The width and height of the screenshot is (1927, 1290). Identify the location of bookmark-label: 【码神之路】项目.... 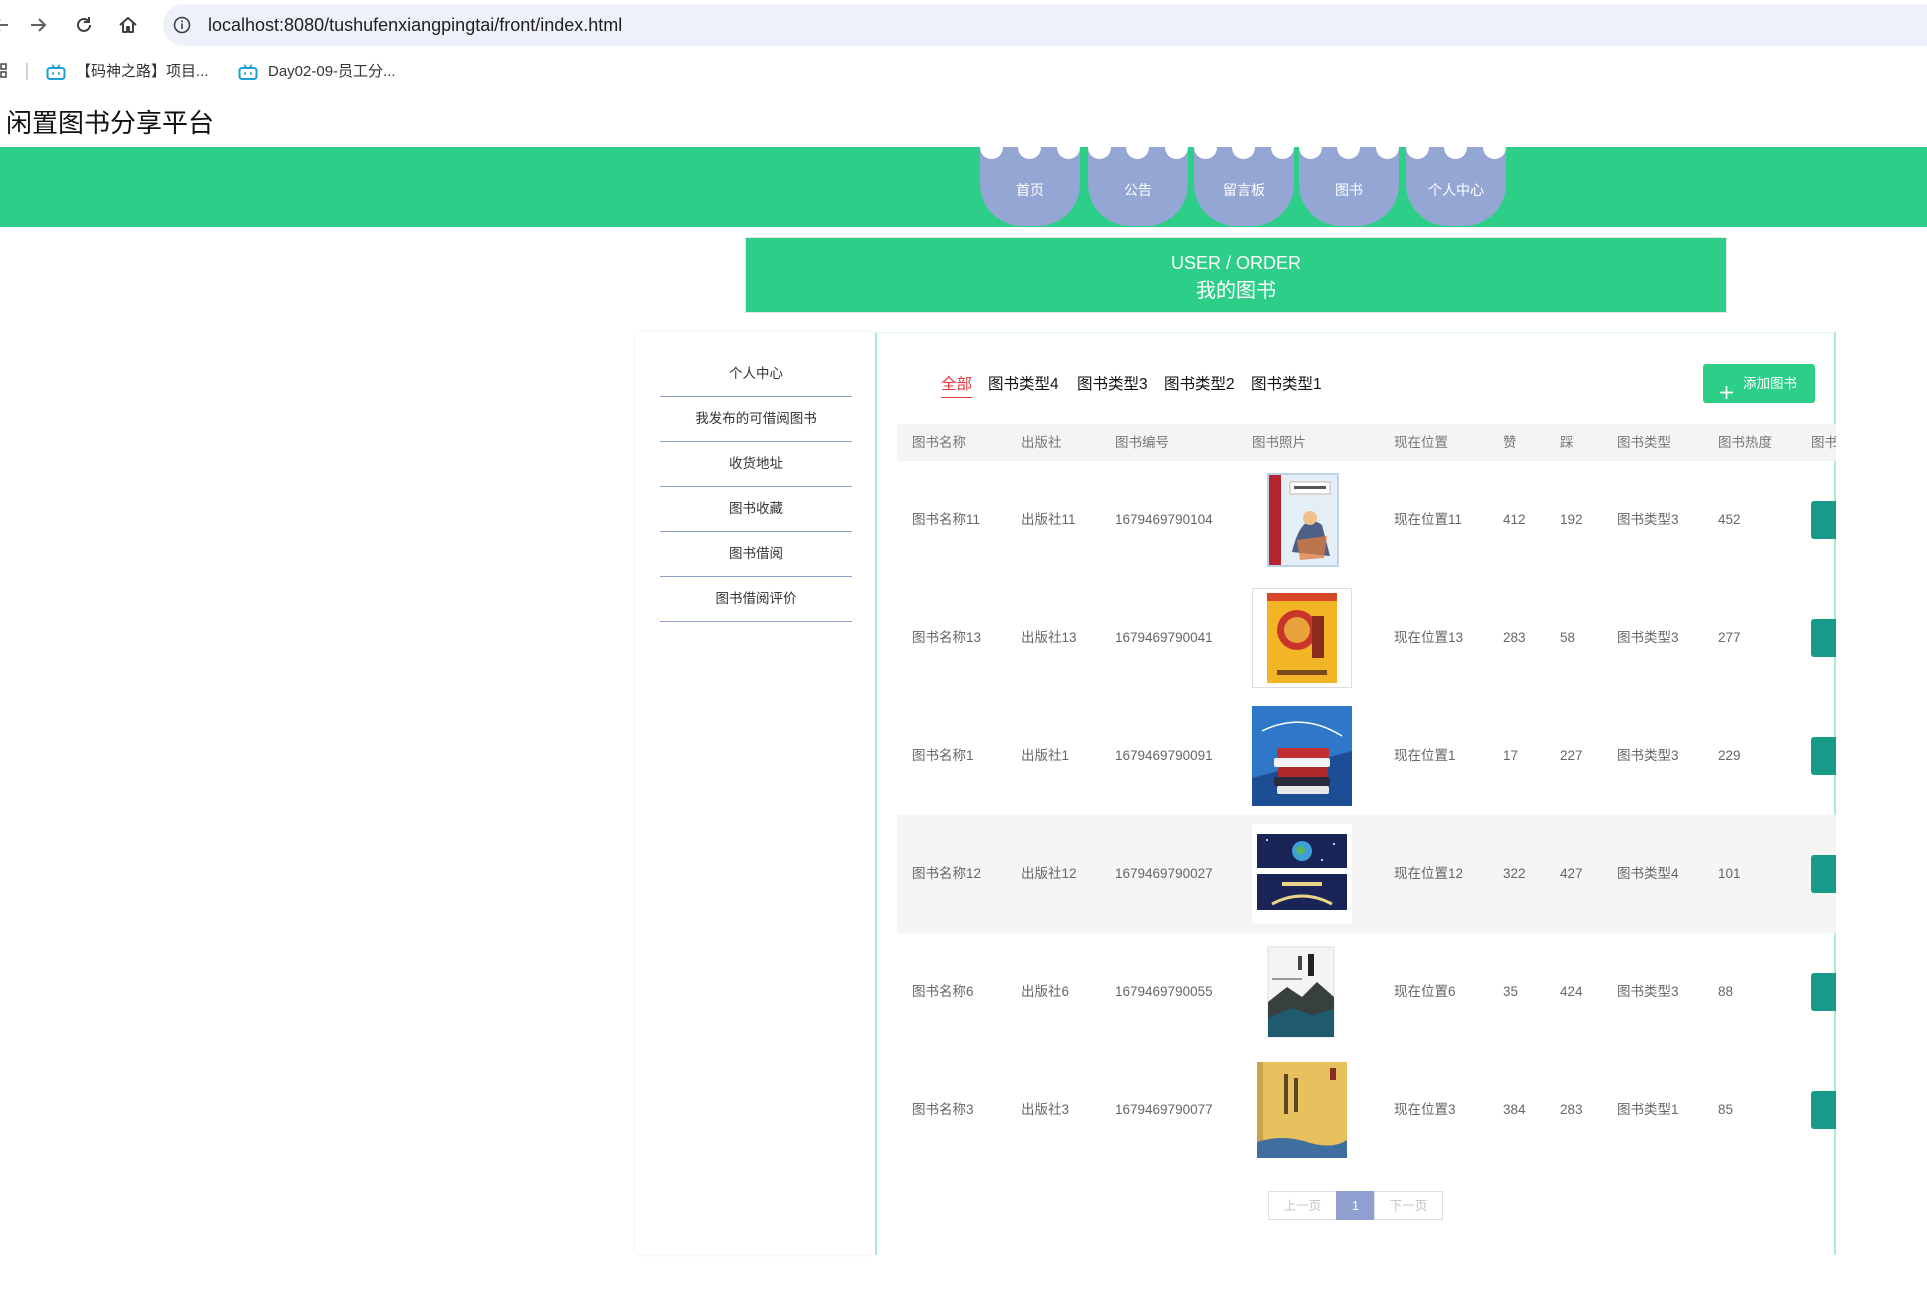
(142, 71).